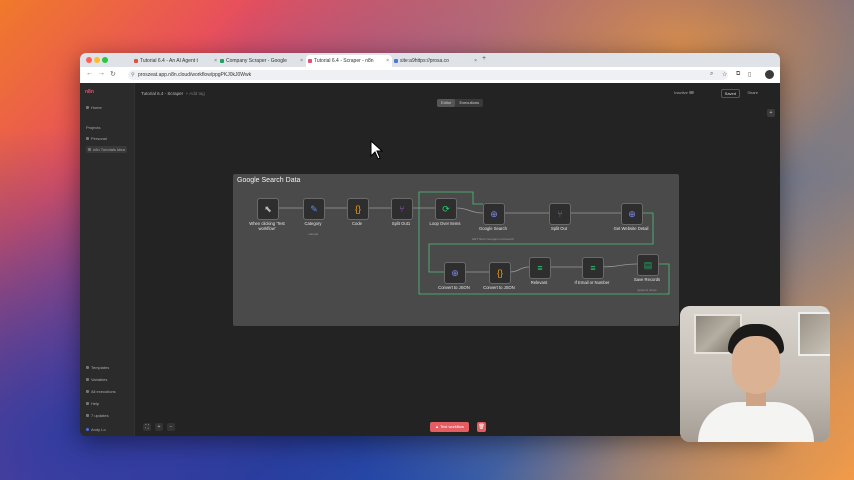  What do you see at coordinates (171, 427) in the screenshot?
I see `zoom-out-icon: −` at bounding box center [171, 427].